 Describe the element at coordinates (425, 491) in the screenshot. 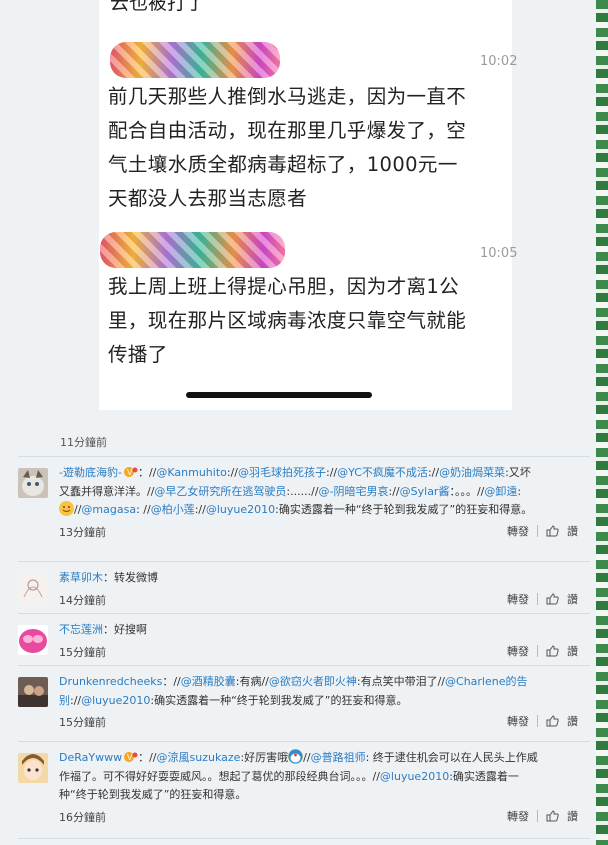

I see `mention-link: @Sylar酱` at that location.